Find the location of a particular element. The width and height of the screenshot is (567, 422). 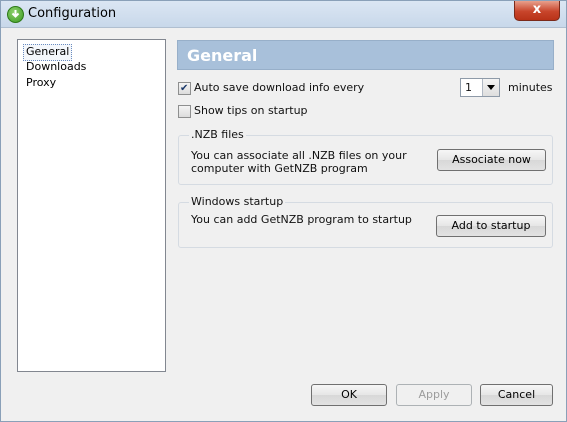

associate-now-button: Associate now is located at coordinates (491, 160).